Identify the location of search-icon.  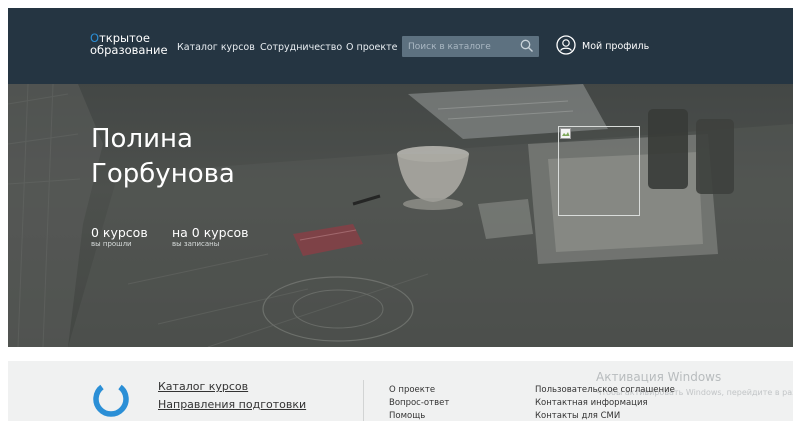
(527, 46).